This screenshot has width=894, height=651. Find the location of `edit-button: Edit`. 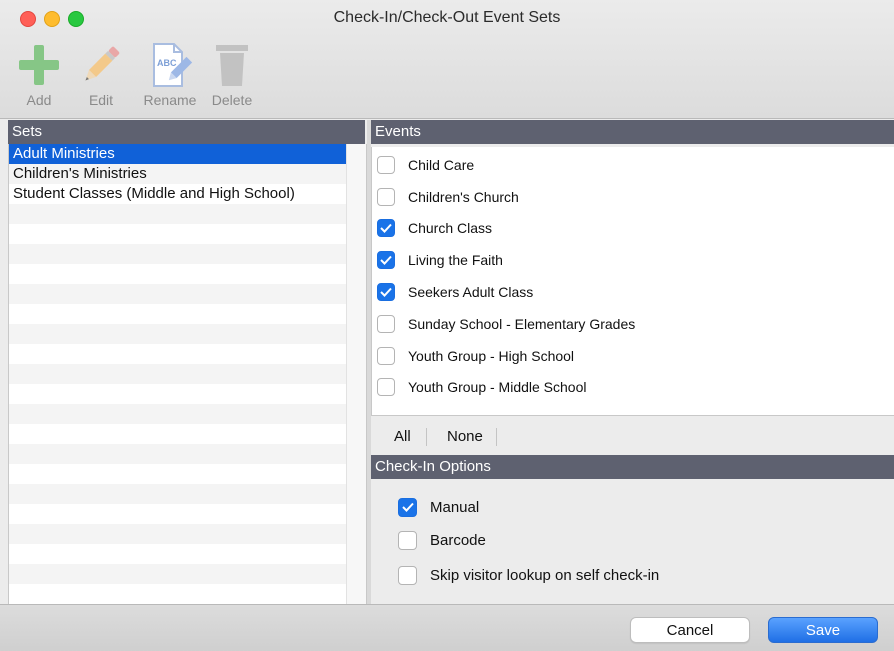

edit-button: Edit is located at coordinates (101, 74).